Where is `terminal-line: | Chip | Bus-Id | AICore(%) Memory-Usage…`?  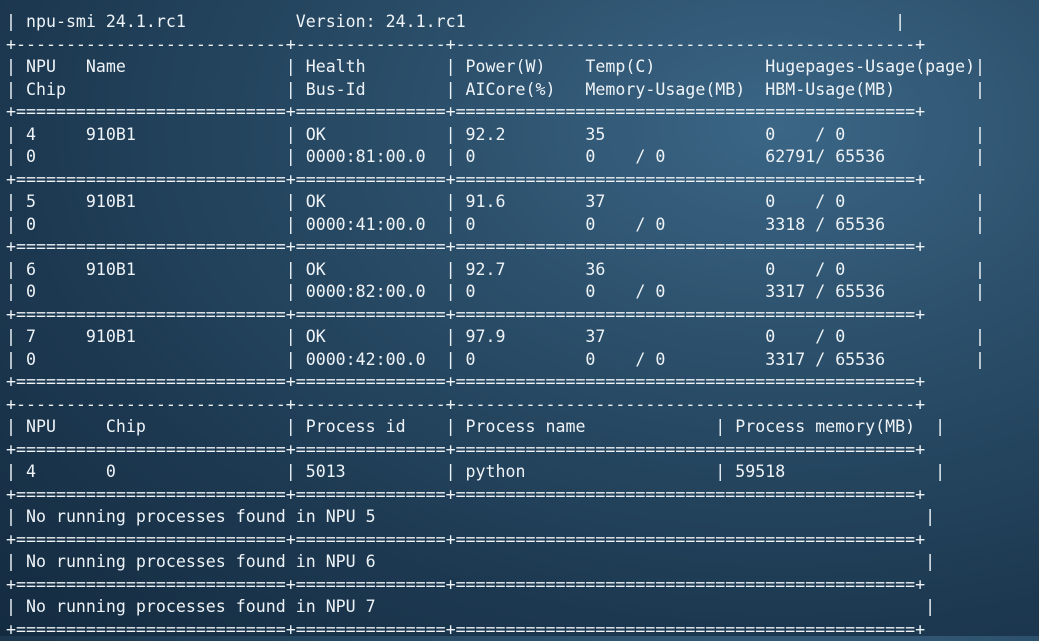 terminal-line: | Chip | Bus-Id | AICore(%) Memory-Usage… is located at coordinates (495, 90).